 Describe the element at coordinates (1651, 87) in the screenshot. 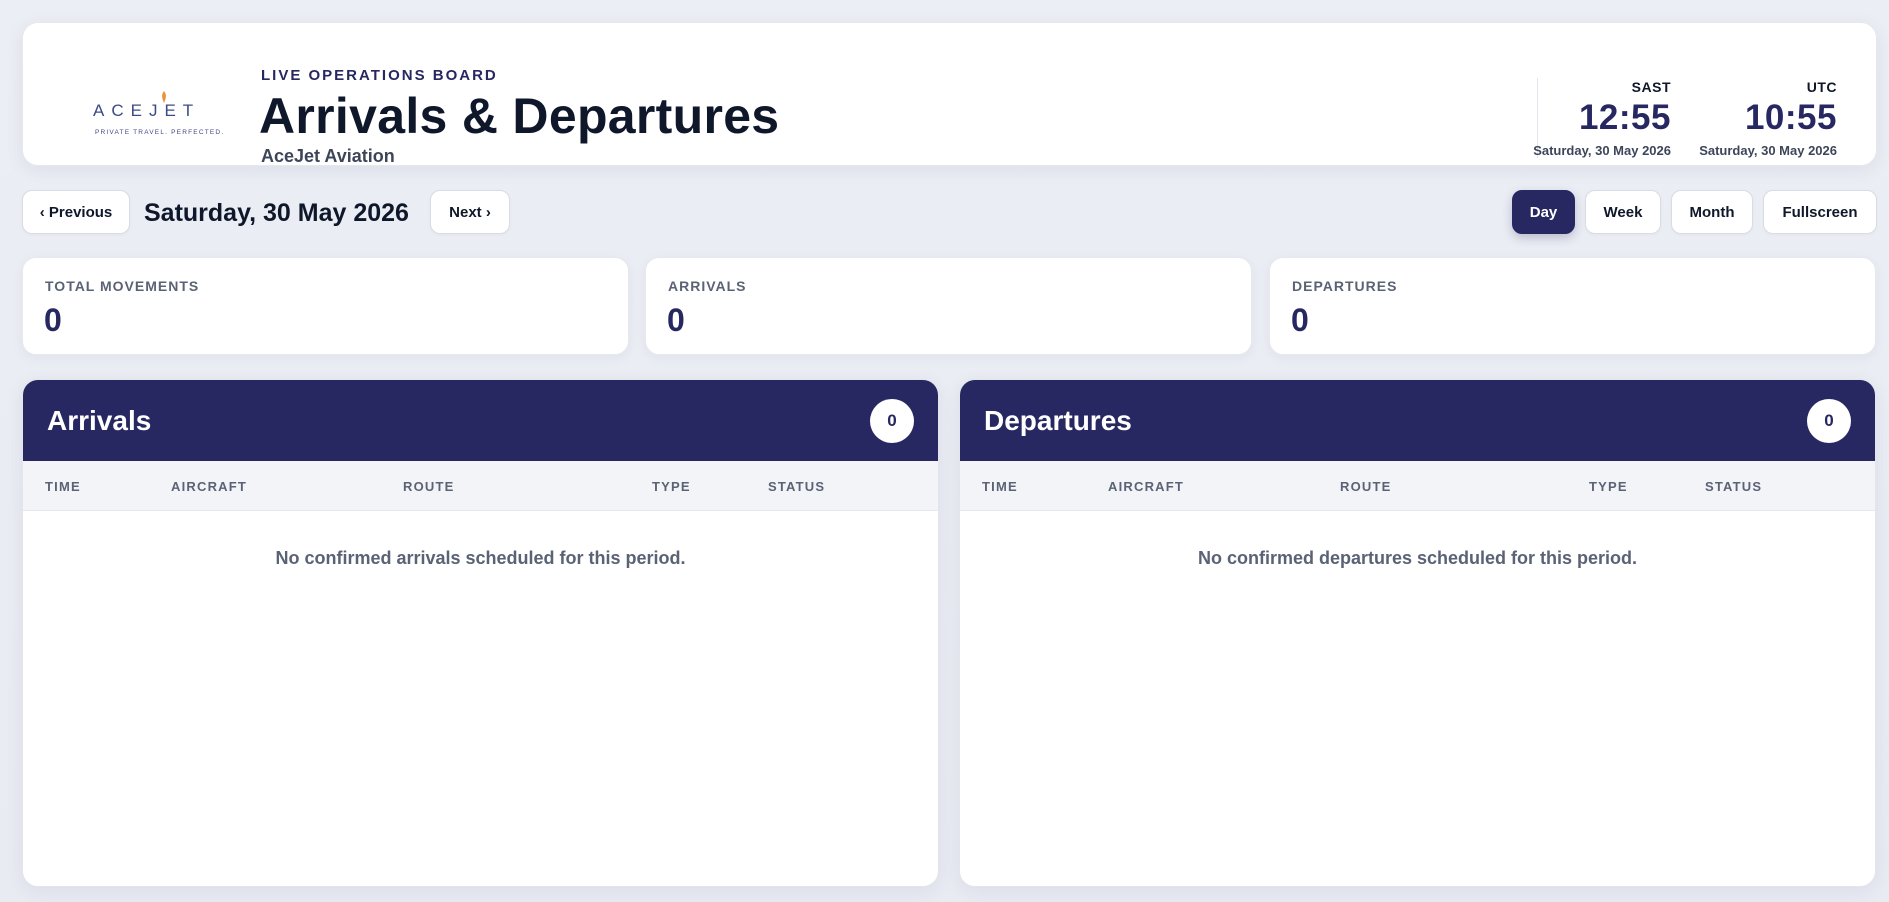

I see `clock-zone: SAST` at that location.